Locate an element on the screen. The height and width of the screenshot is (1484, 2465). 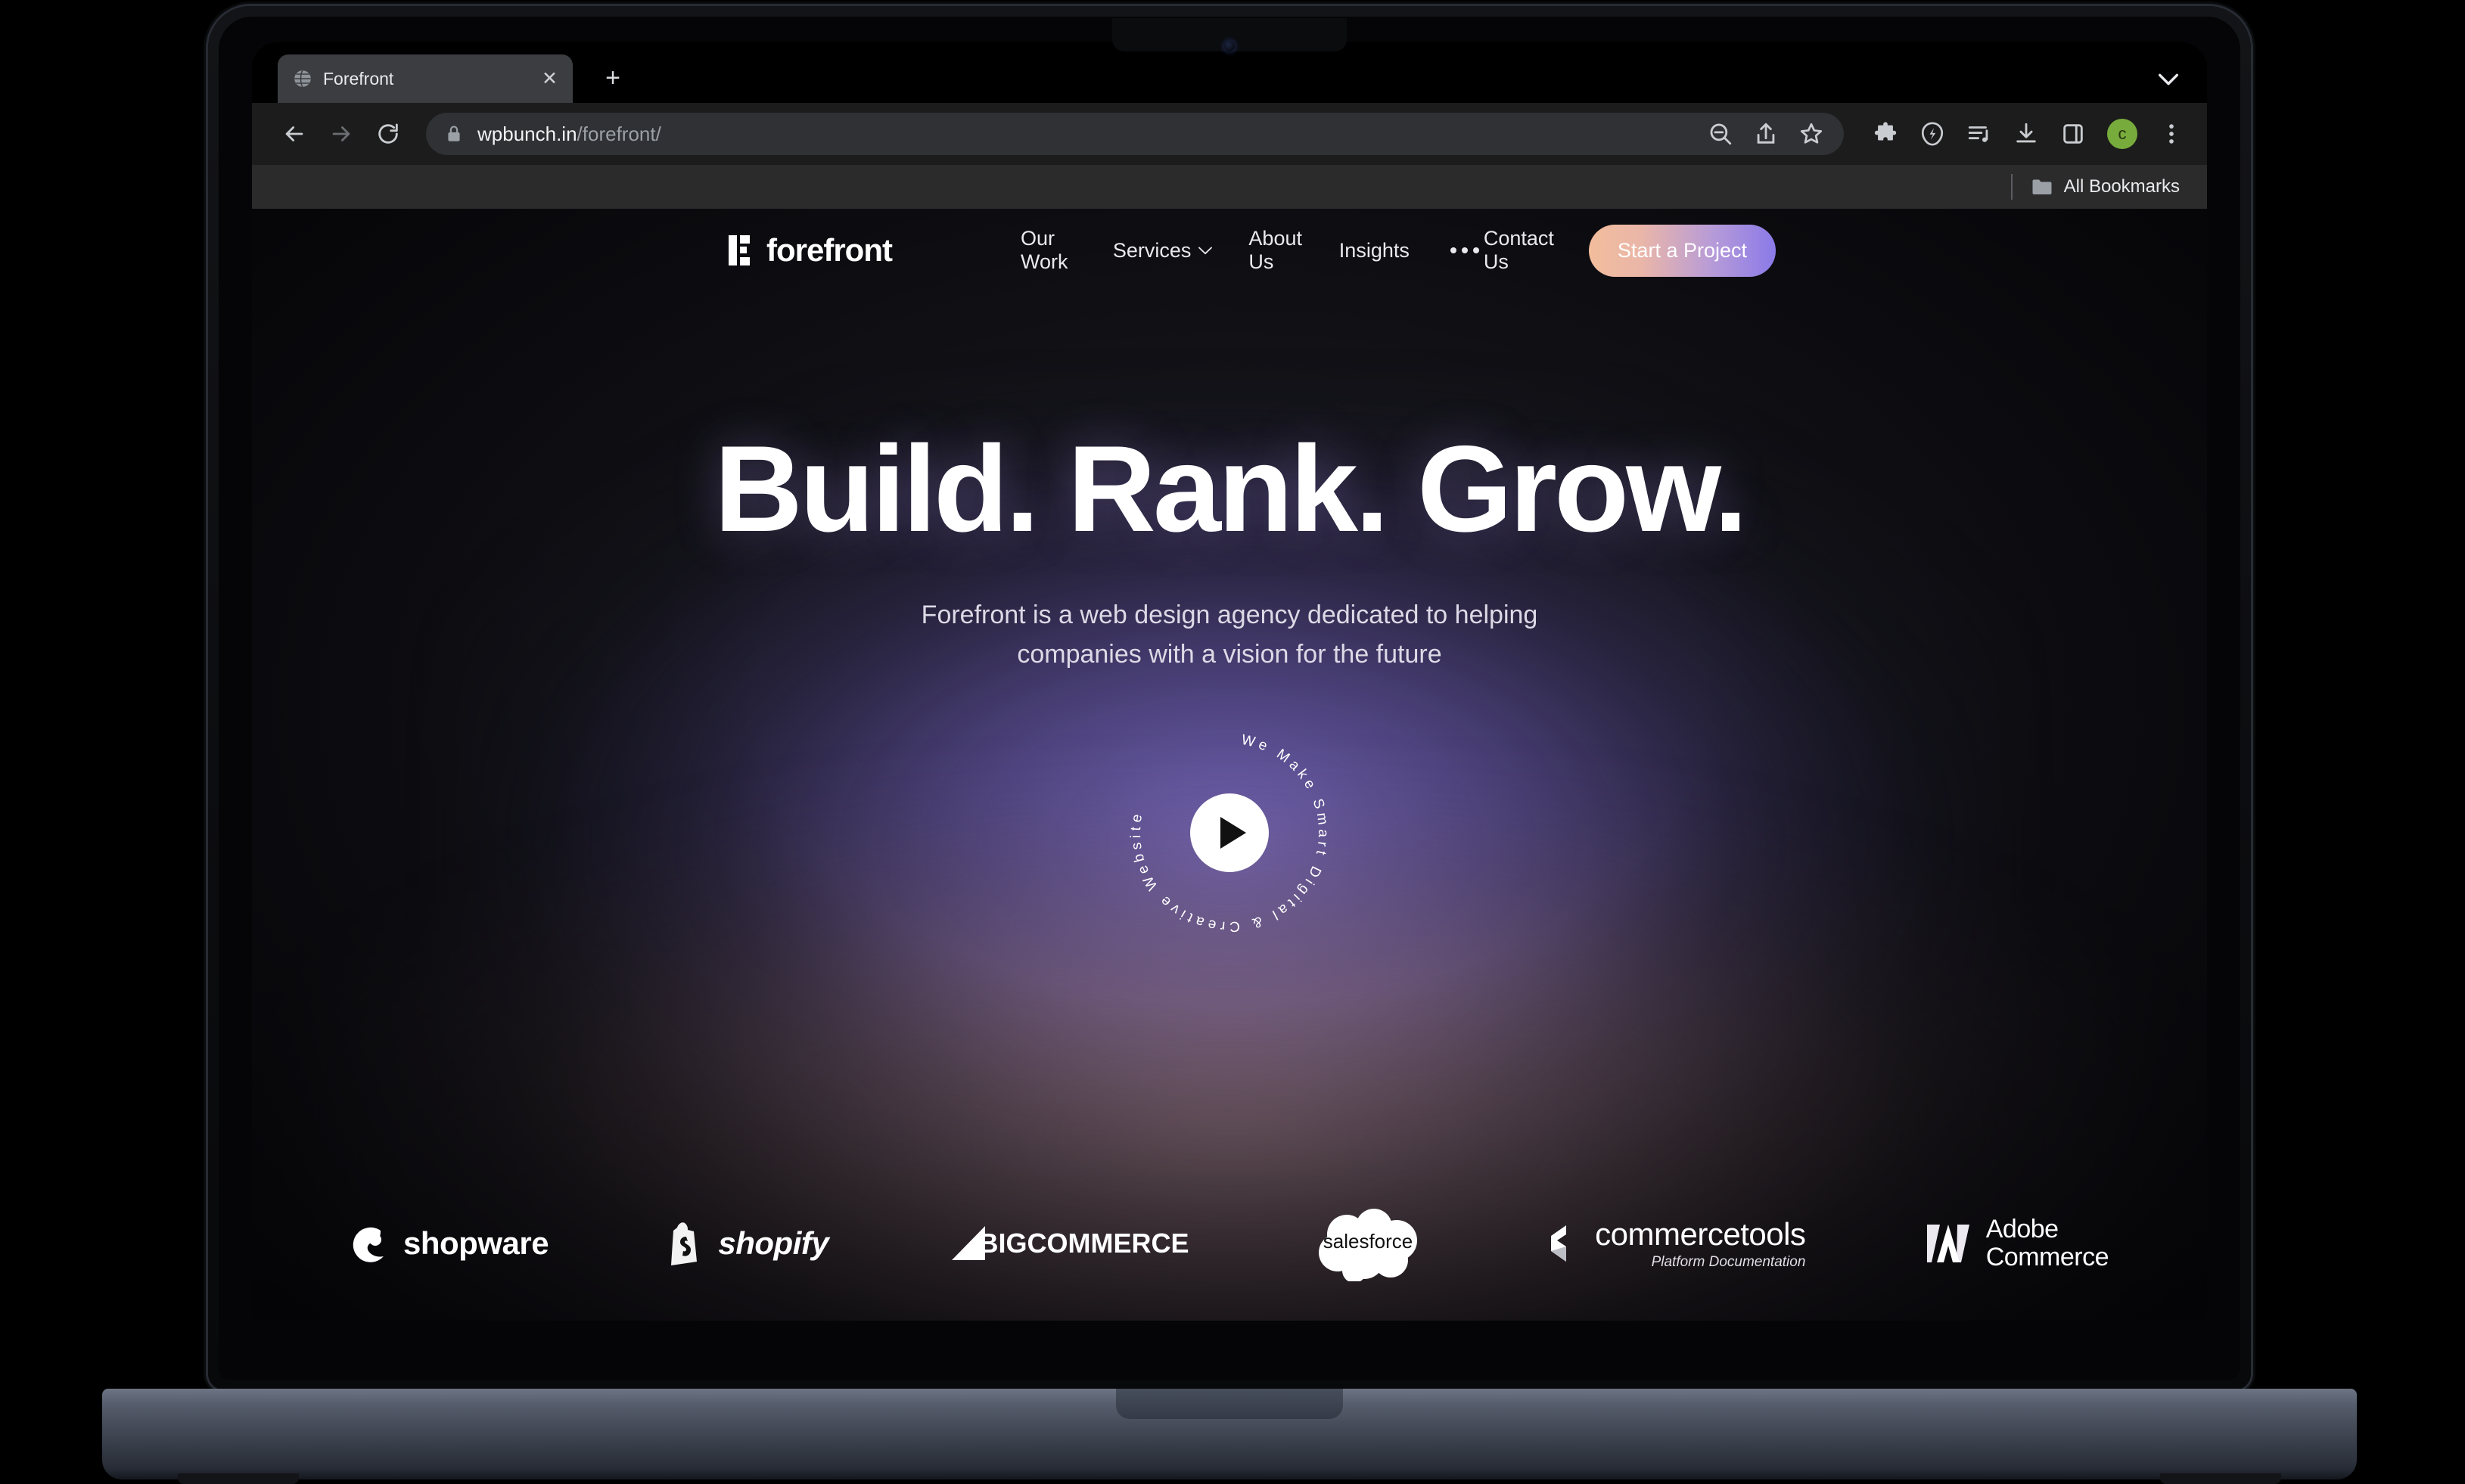
all-bookmarks-button: All Bookmarks is located at coordinates (2105, 186).